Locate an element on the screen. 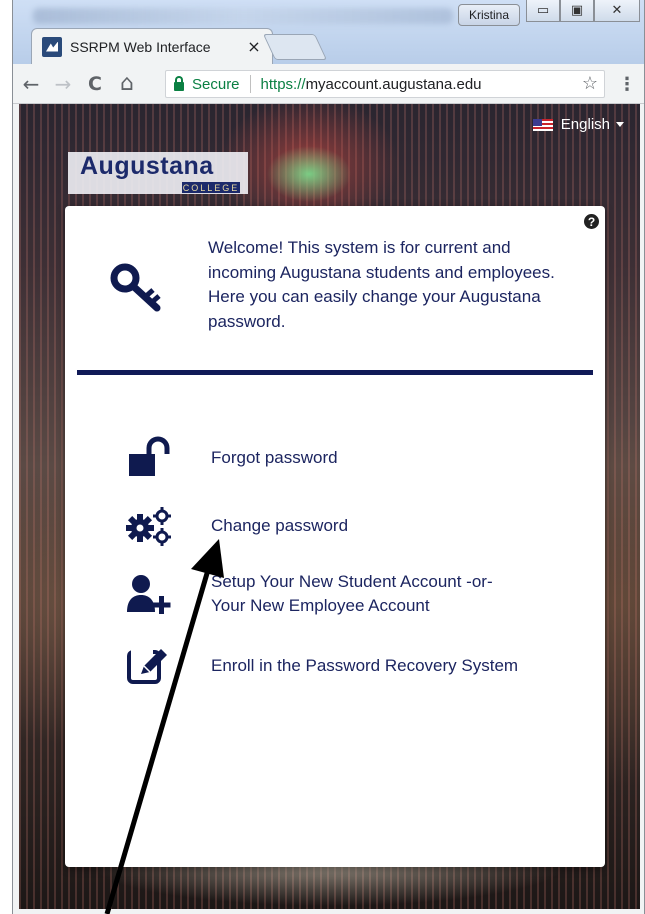 The height and width of the screenshot is (914, 645). change-password-link: Change password is located at coordinates (236, 526).